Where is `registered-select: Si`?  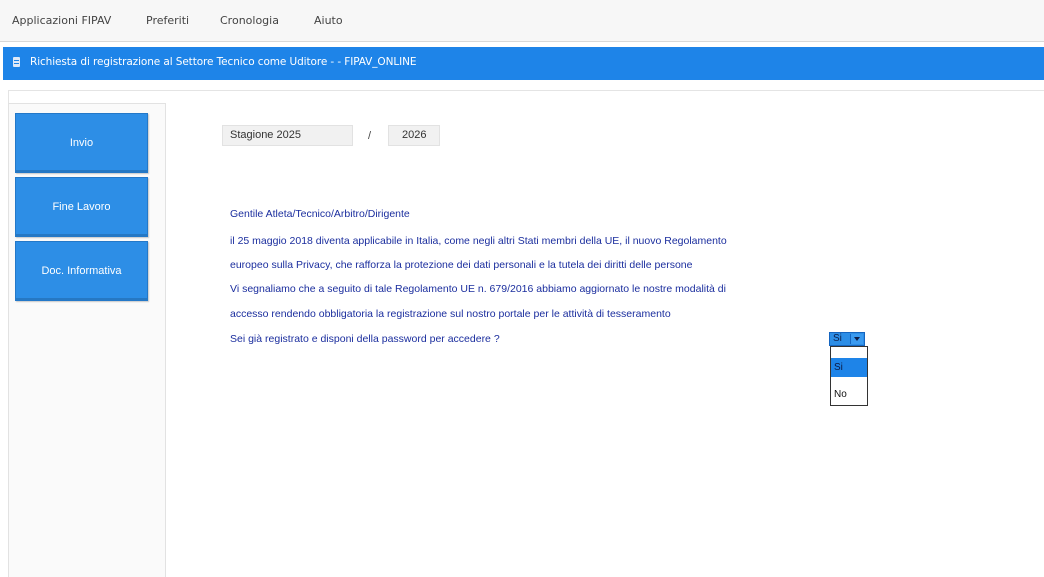 registered-select: Si is located at coordinates (847, 339).